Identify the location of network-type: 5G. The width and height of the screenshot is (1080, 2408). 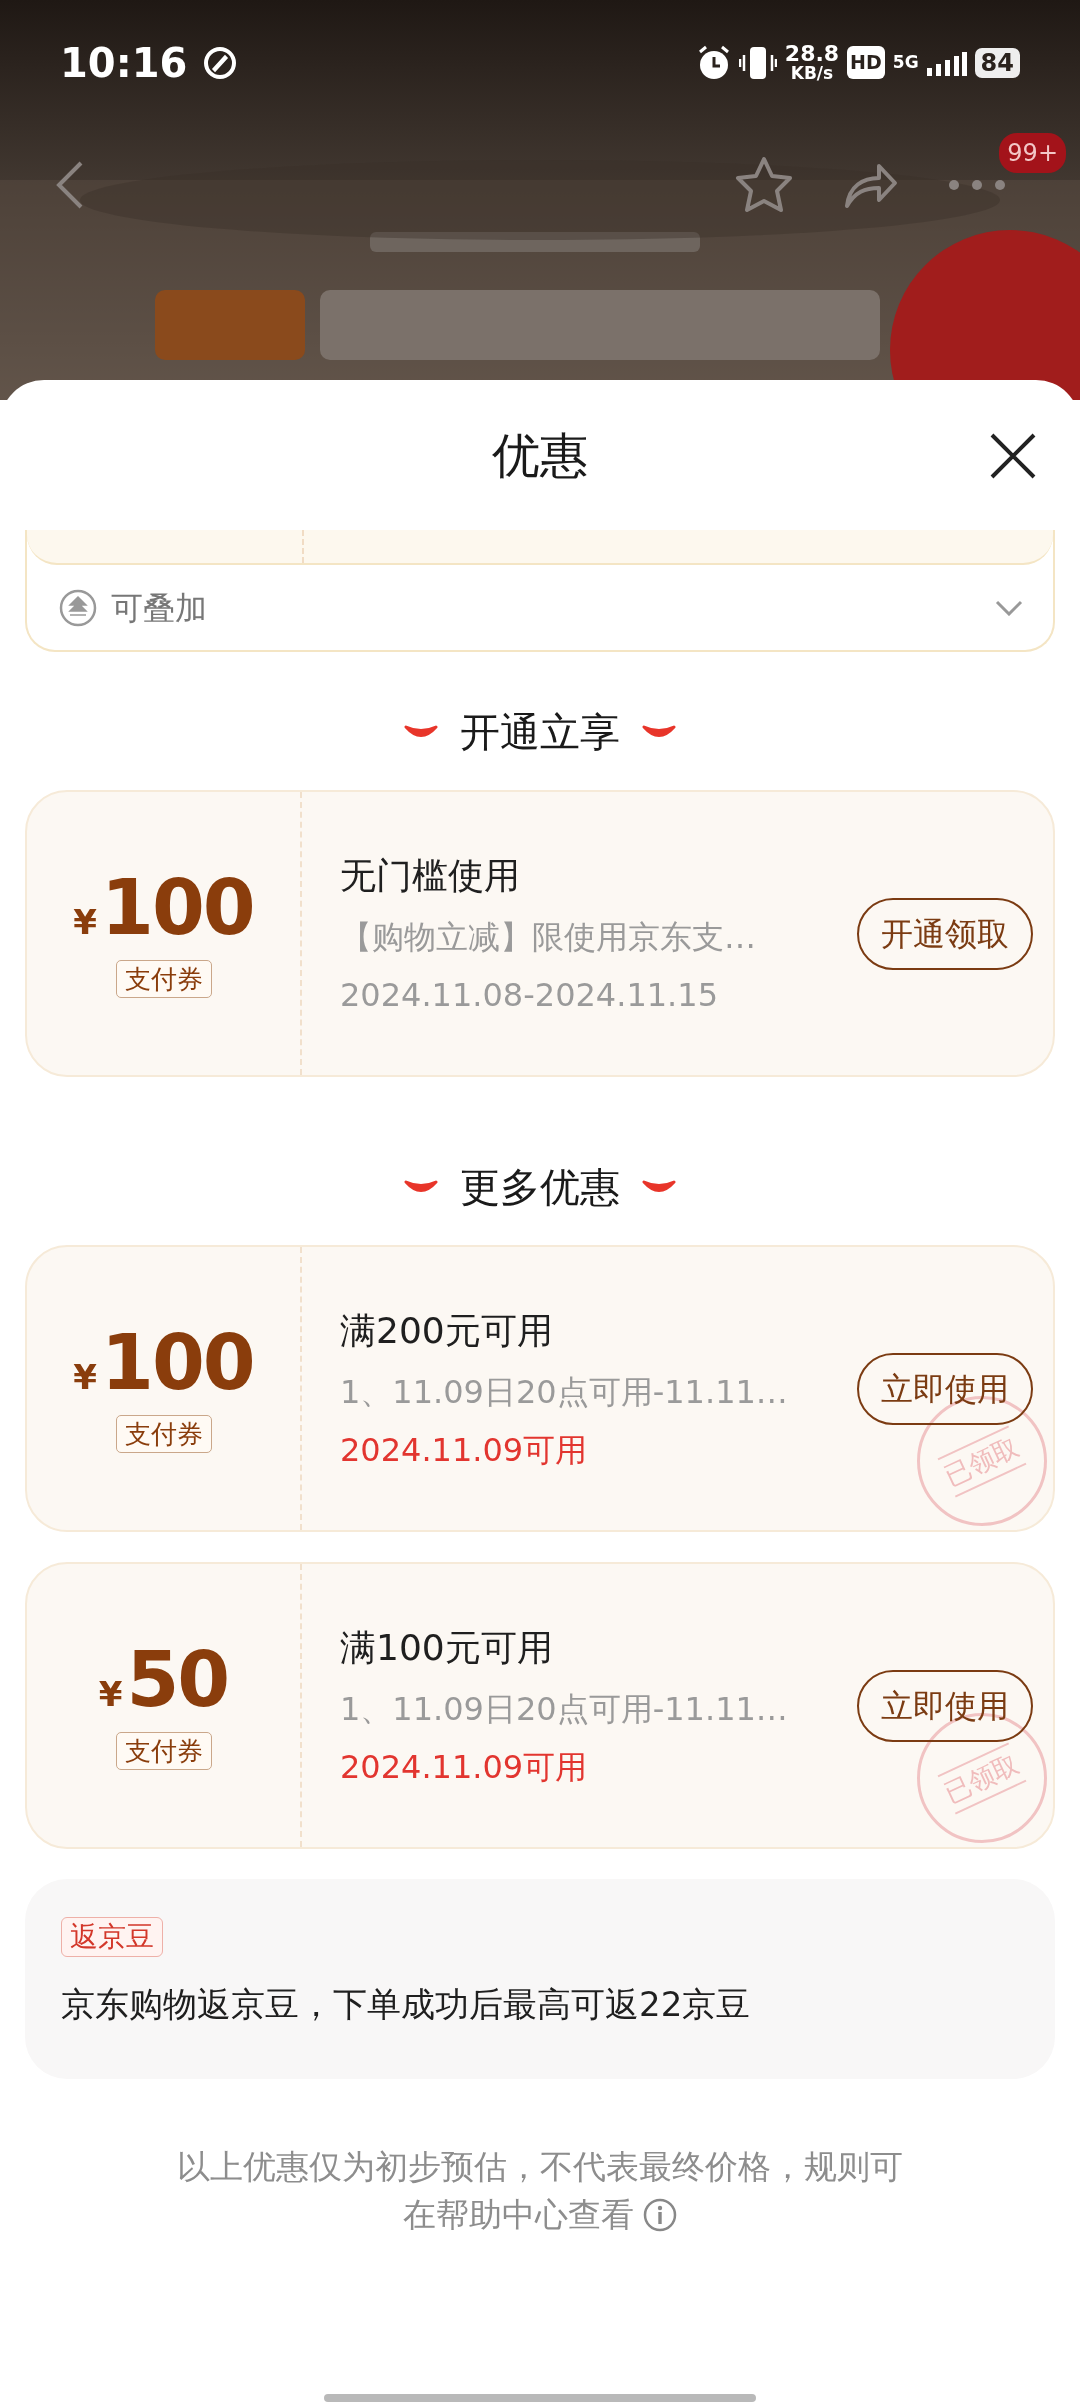
(905, 62).